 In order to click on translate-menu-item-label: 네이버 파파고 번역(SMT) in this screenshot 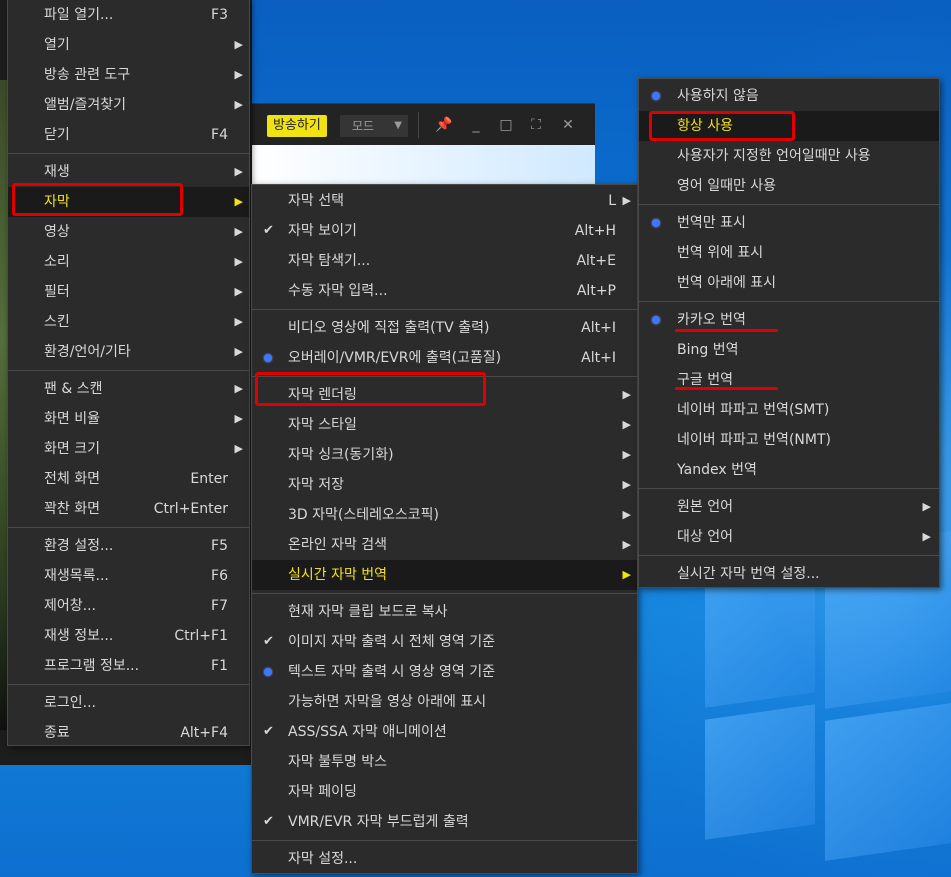, I will do `click(753, 410)`.